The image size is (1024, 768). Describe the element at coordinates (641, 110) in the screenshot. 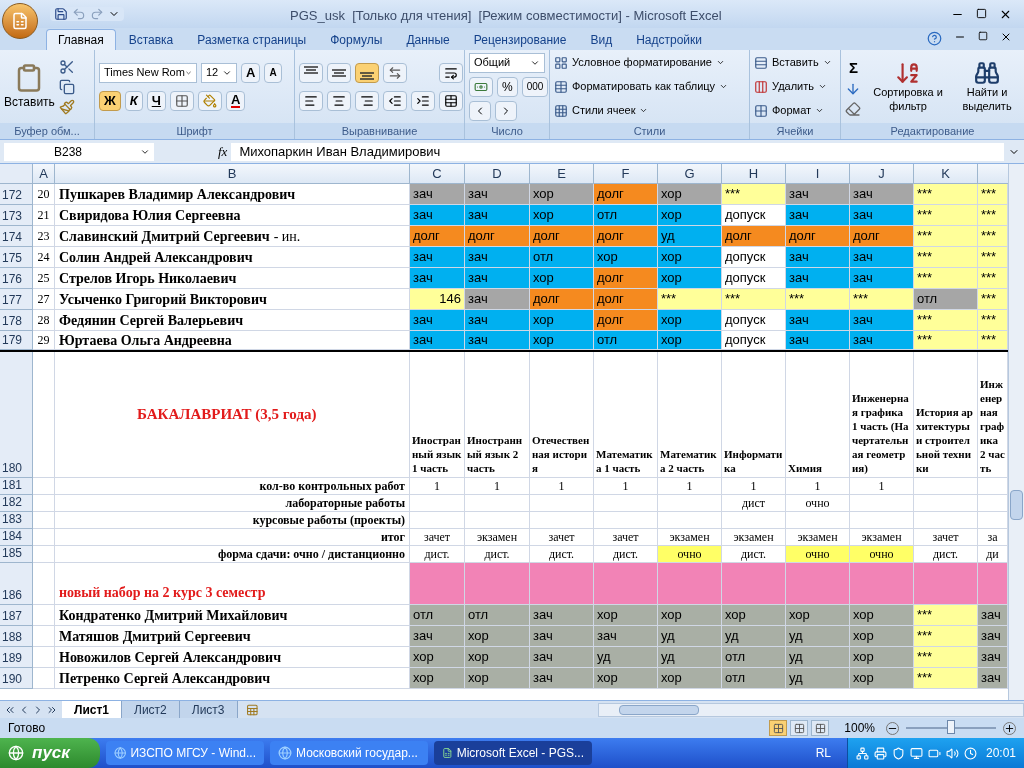

I see `styles-menu-button: Стили ячеек` at that location.